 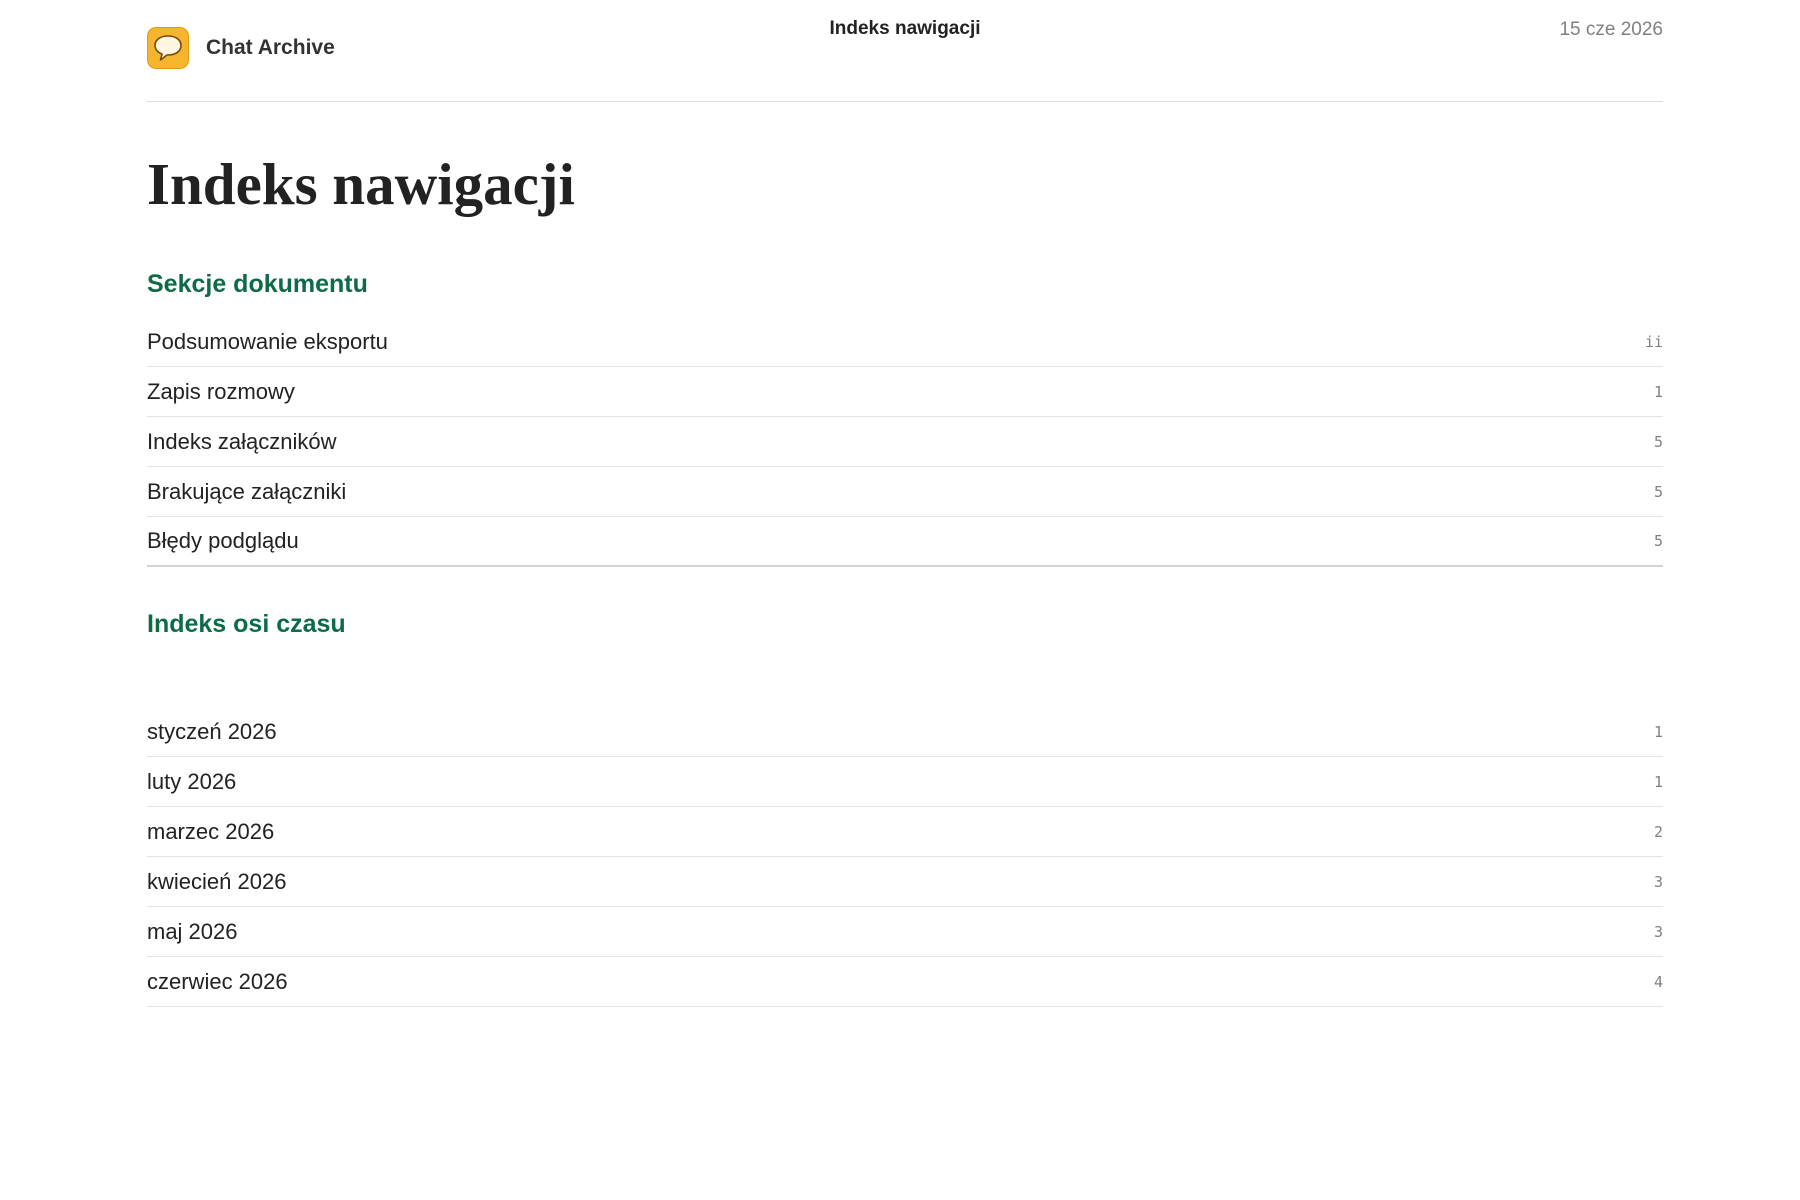 What do you see at coordinates (905, 342) in the screenshot?
I see `toc-row: Podsumowanie eksportu ii` at bounding box center [905, 342].